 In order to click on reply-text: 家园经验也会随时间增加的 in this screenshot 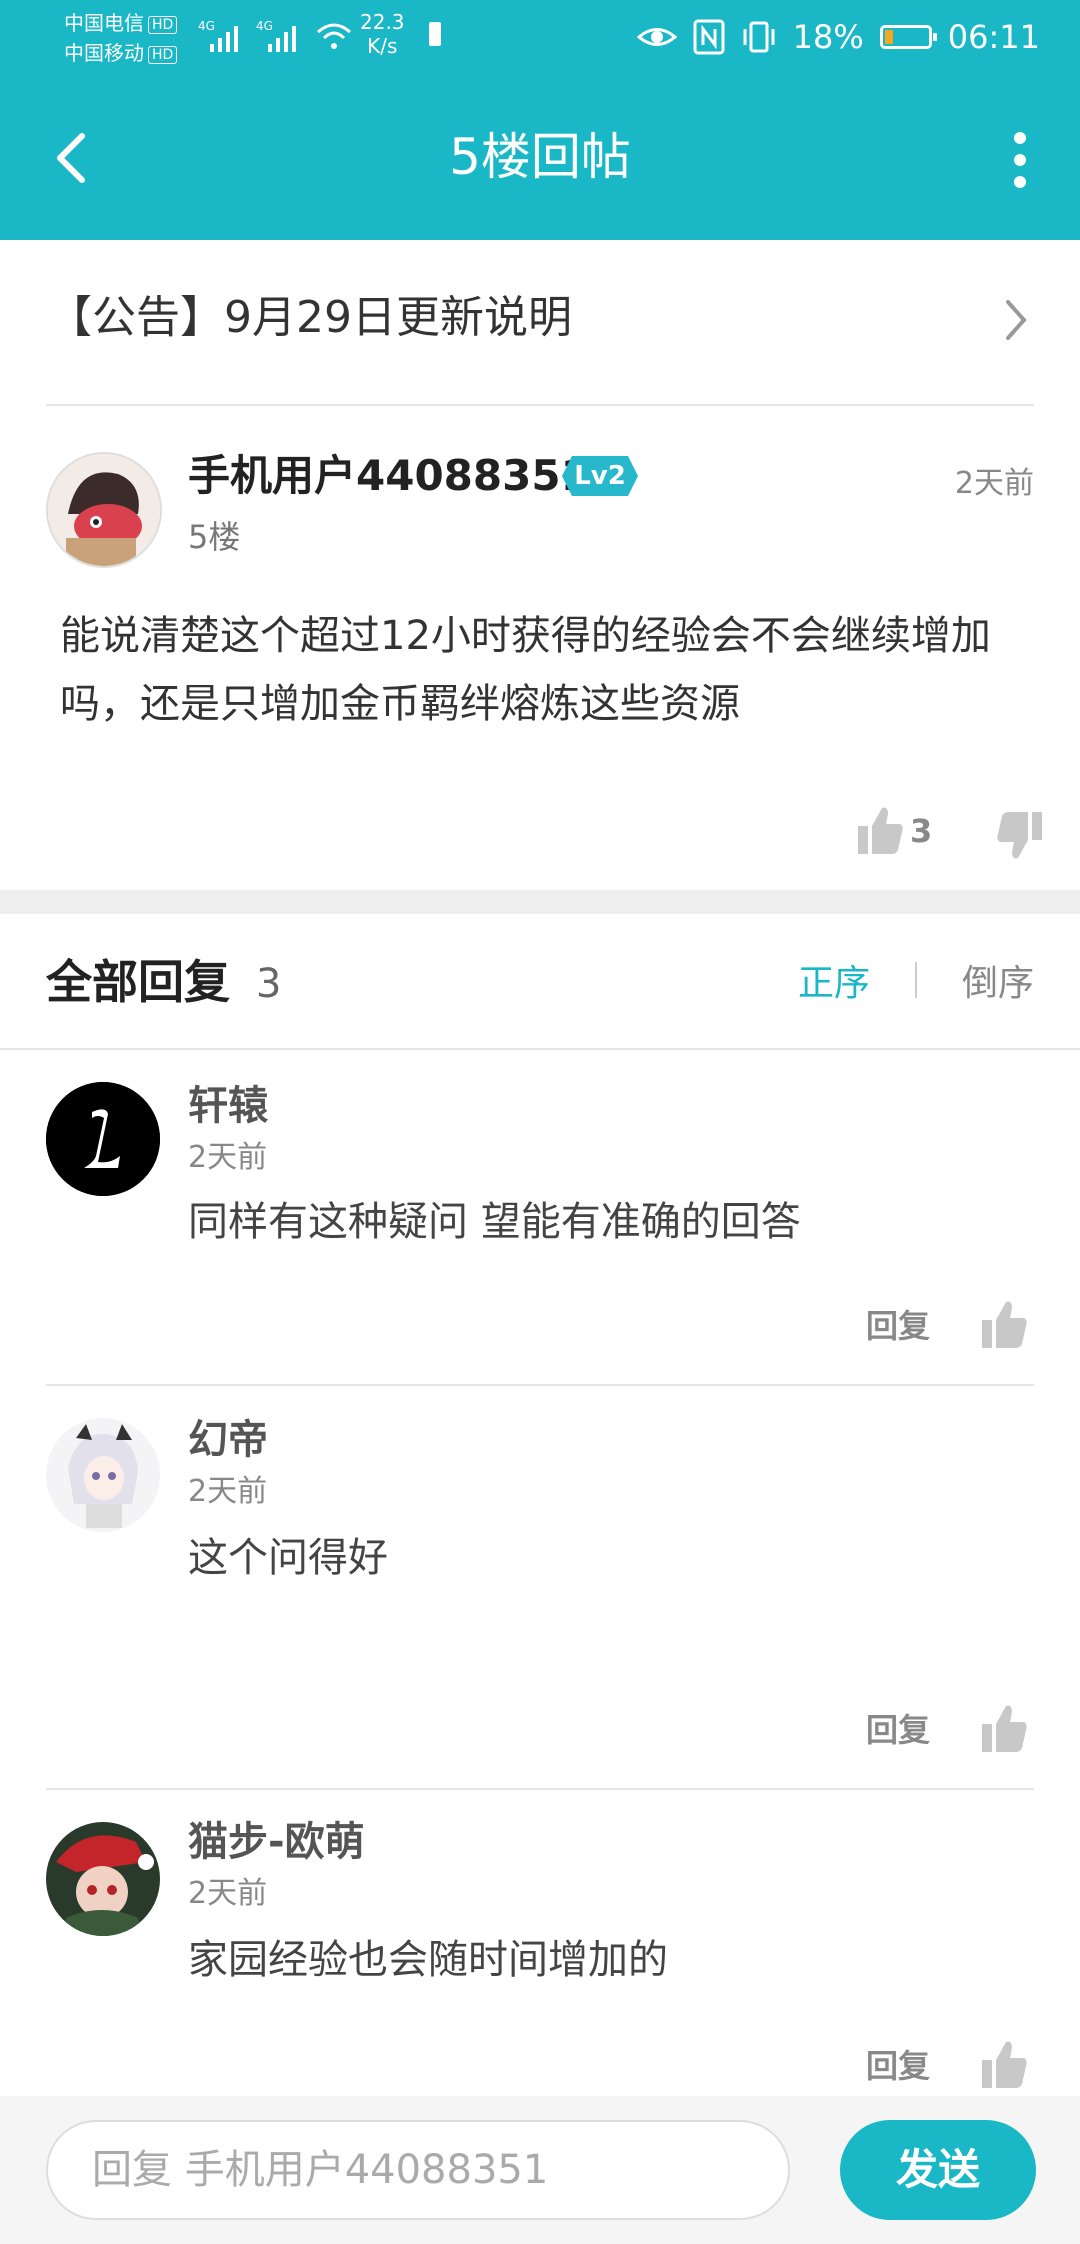, I will do `click(428, 1960)`.